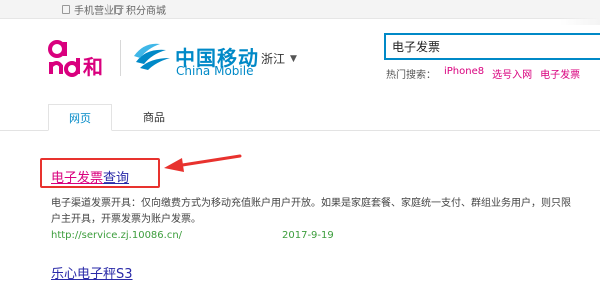 The width and height of the screenshot is (600, 282). I want to click on search-input, so click(493, 46).